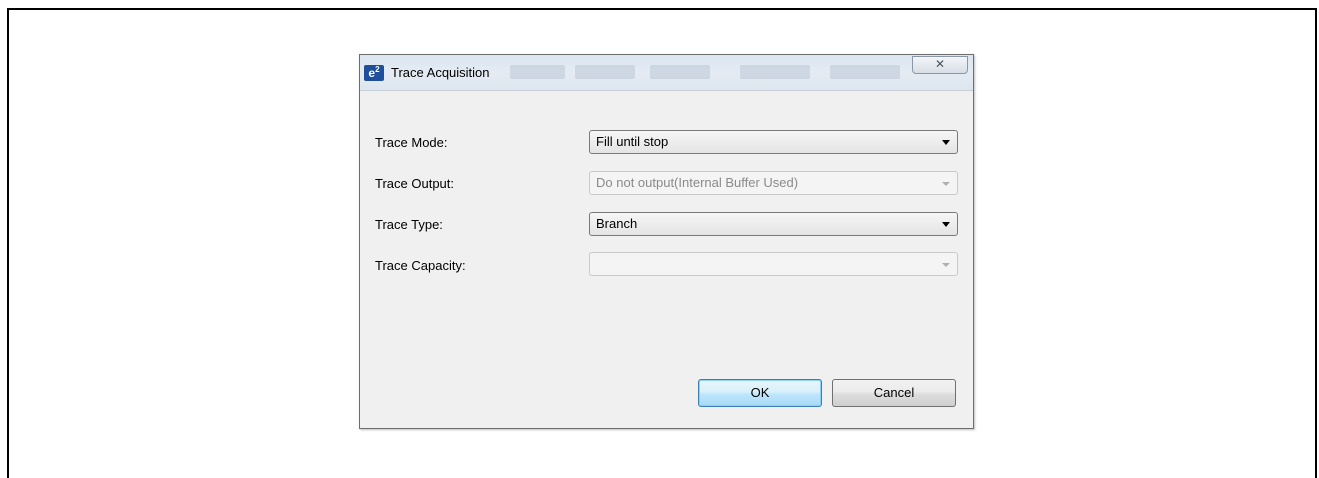 The image size is (1319, 478). I want to click on title-bar: e2 Trace Acquisition ✕, so click(666, 73).